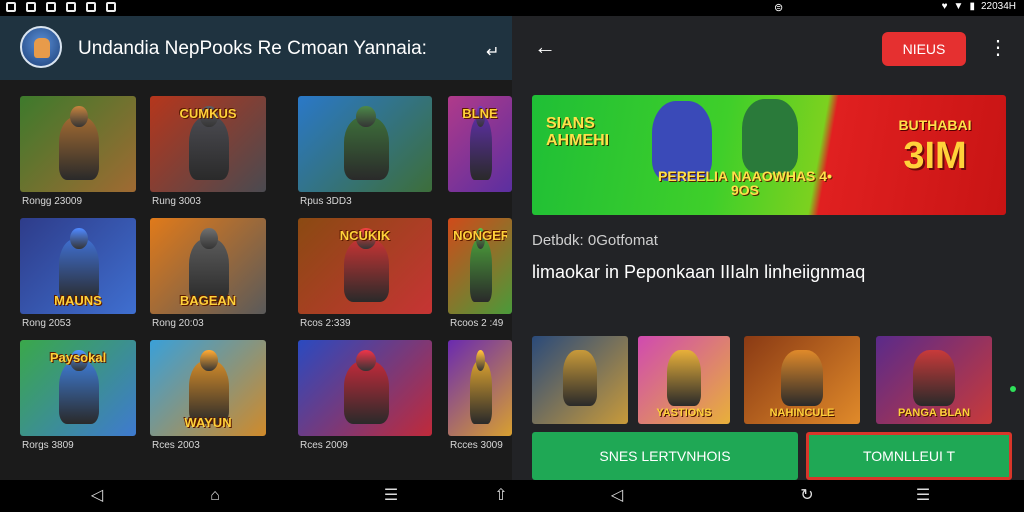 The width and height of the screenshot is (1024, 512). Describe the element at coordinates (935, 156) in the screenshot. I see `banner-right-big: 3IM` at that location.